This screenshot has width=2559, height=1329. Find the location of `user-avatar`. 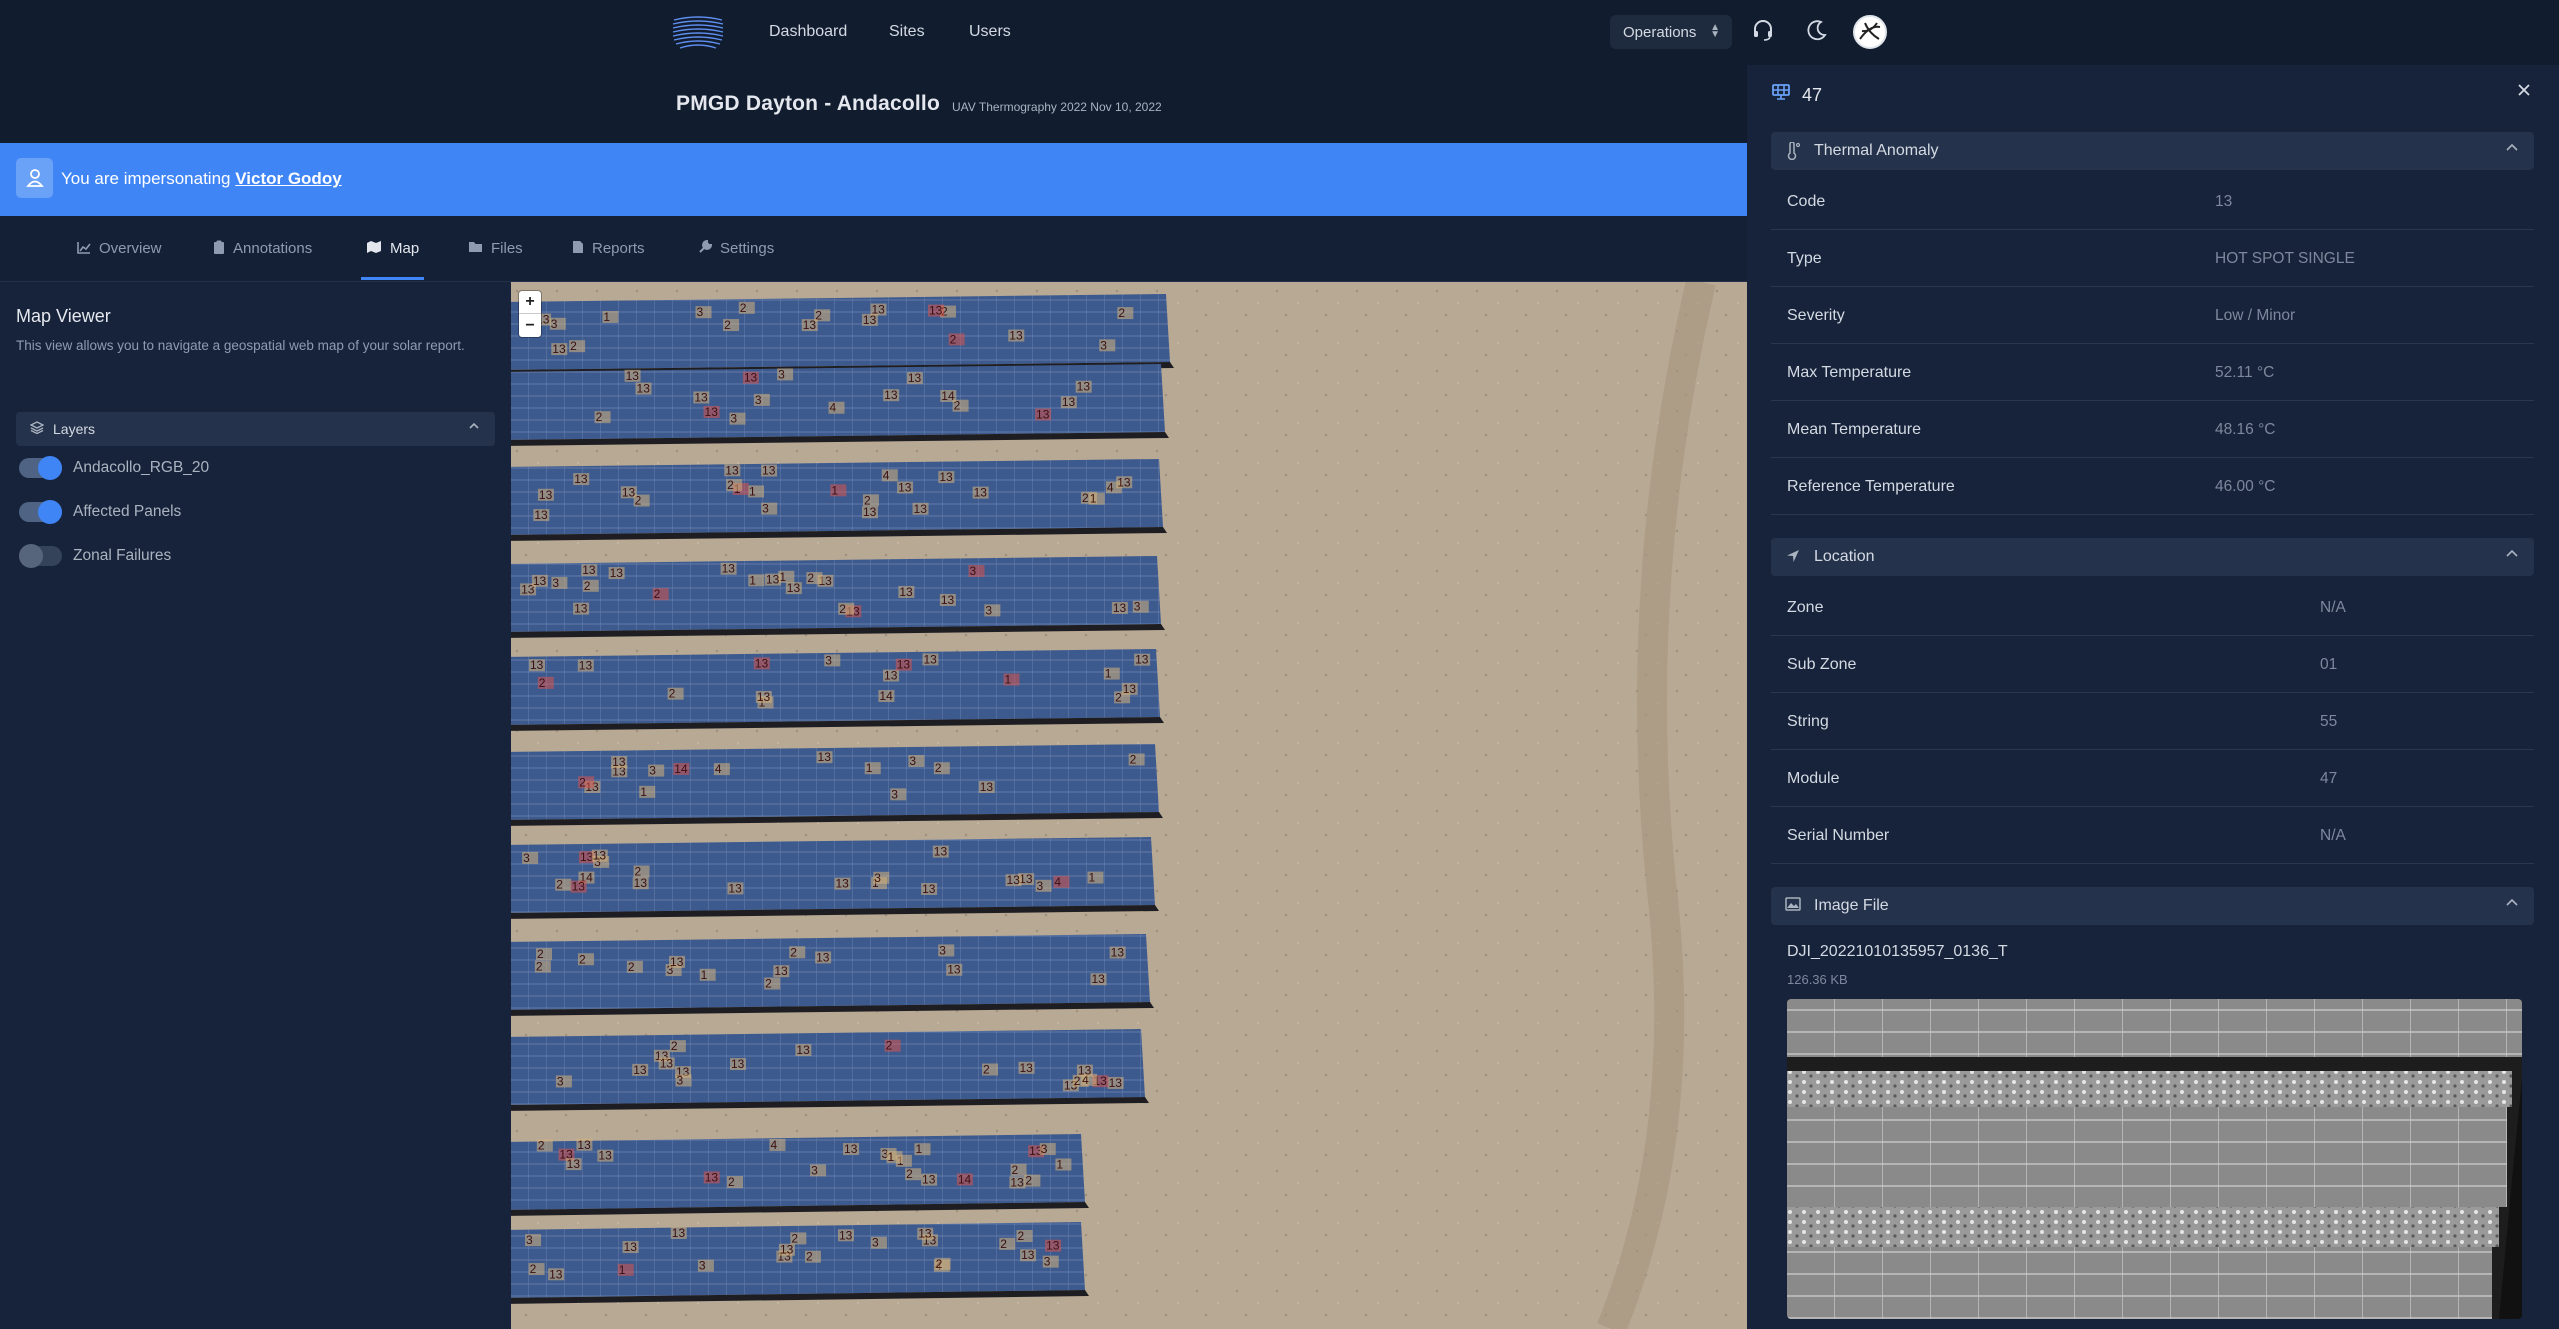

user-avatar is located at coordinates (1870, 32).